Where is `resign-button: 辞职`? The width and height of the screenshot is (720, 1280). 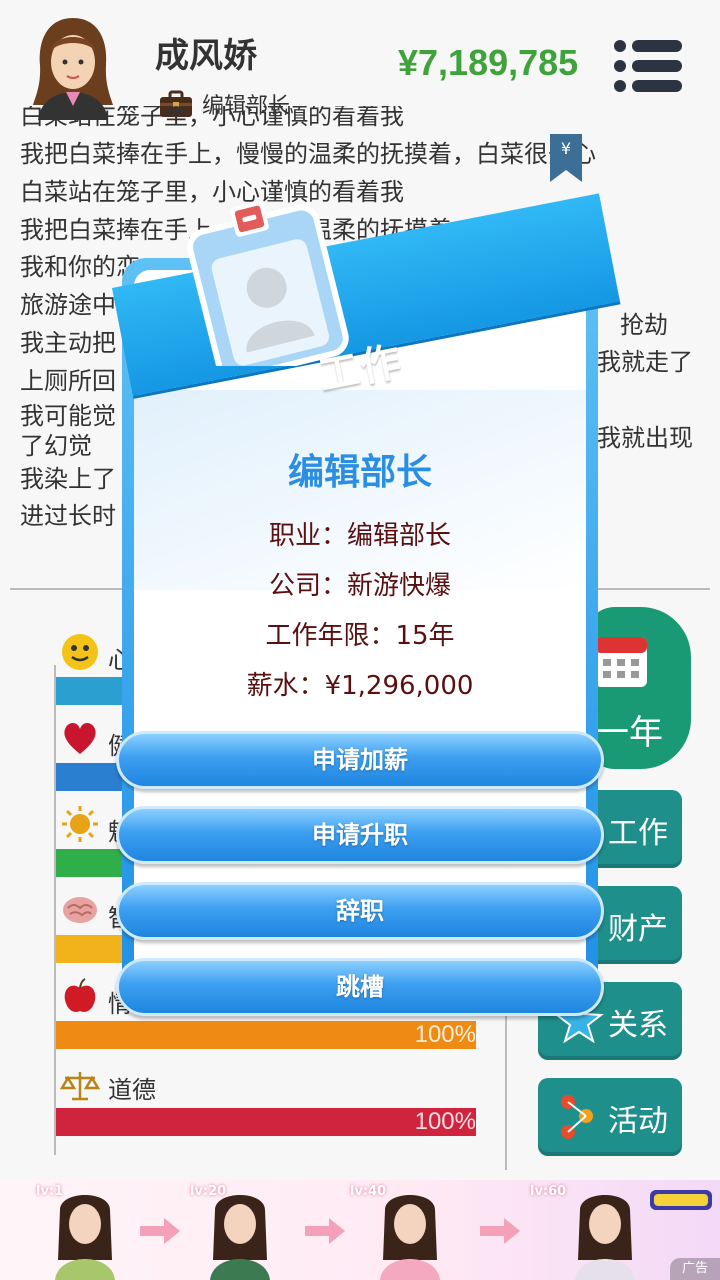 resign-button: 辞职 is located at coordinates (360, 911).